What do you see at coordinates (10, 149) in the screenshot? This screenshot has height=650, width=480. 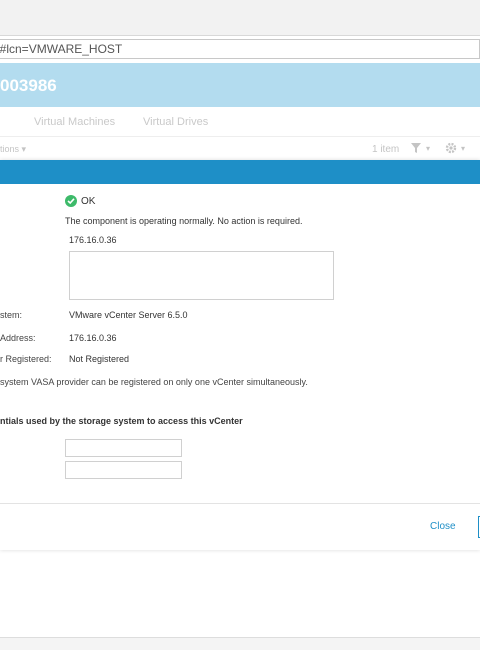 I see `actions-label: tions` at bounding box center [10, 149].